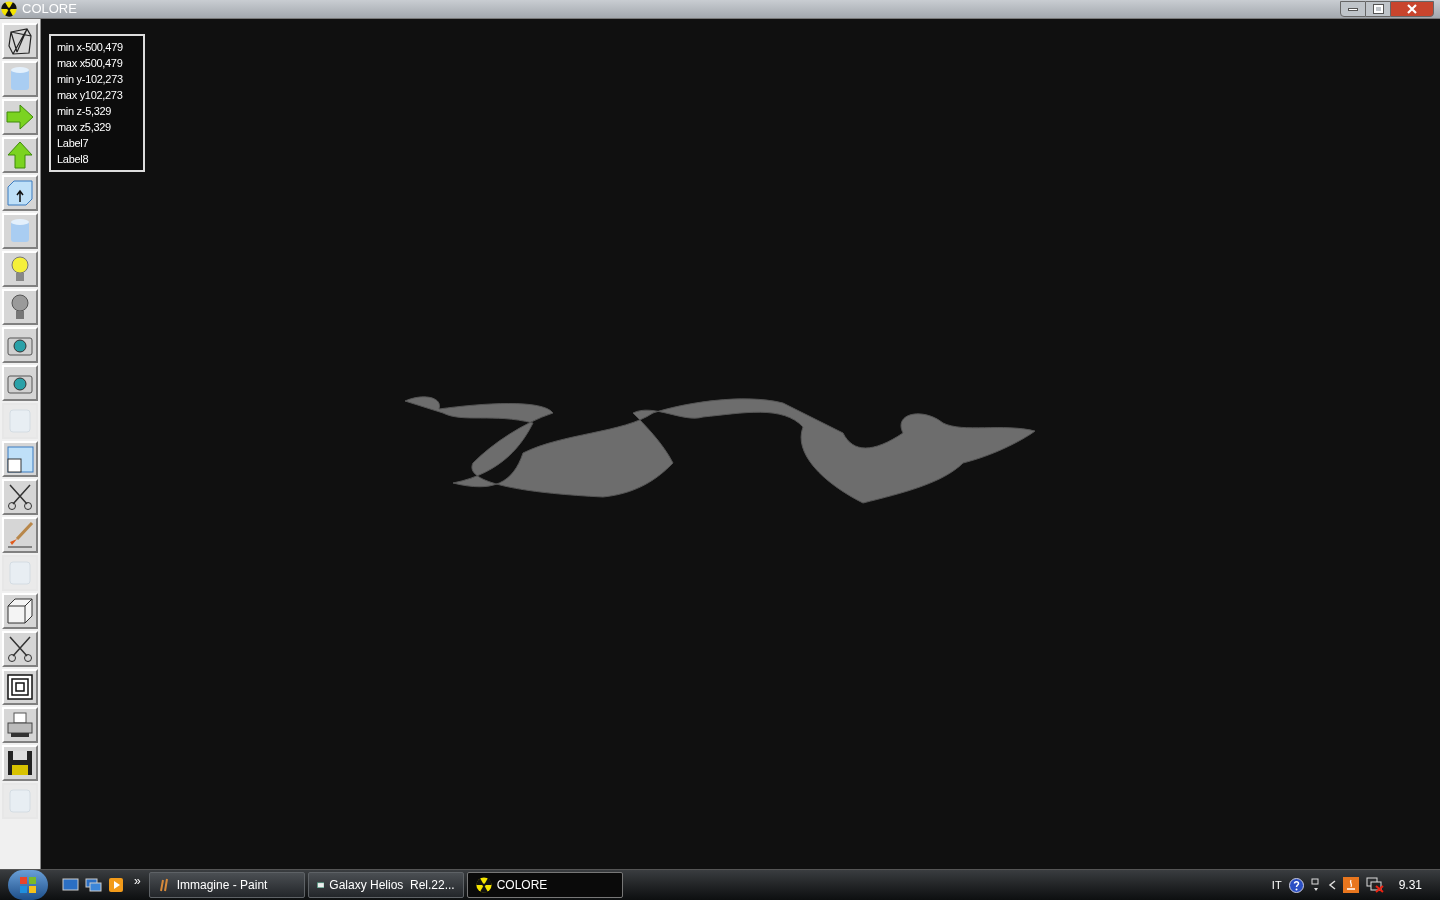  What do you see at coordinates (1378, 9) in the screenshot?
I see `maximize-button` at bounding box center [1378, 9].